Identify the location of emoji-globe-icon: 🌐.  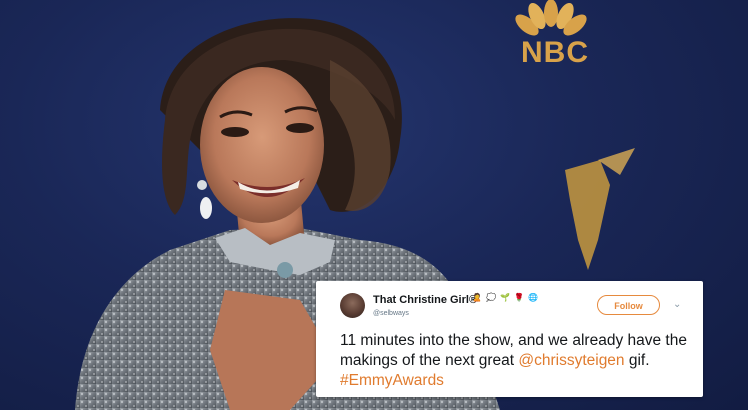
(533, 297).